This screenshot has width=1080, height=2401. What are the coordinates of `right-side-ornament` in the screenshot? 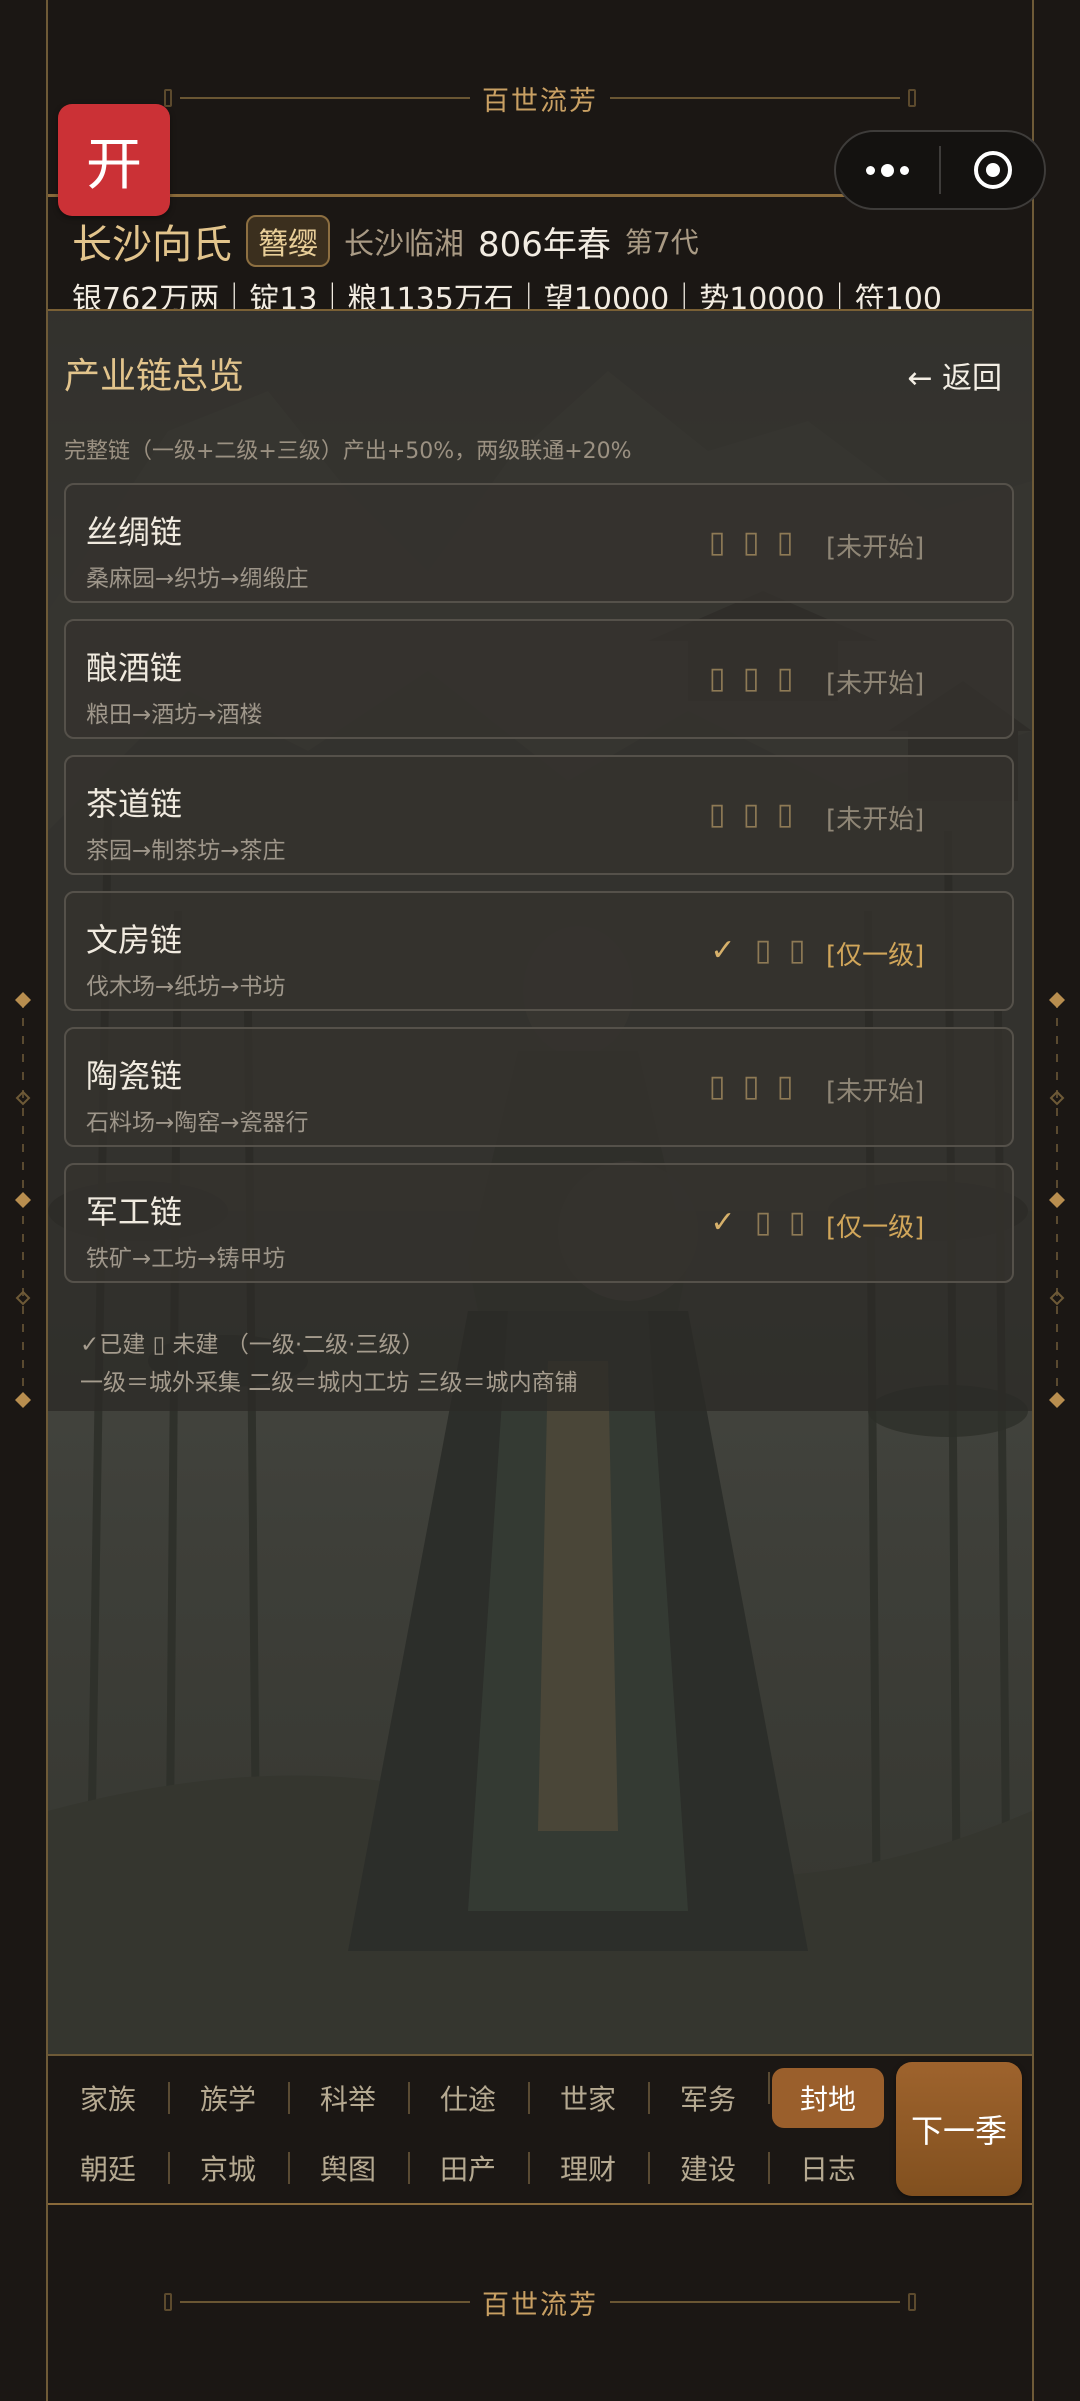 It's located at (1057, 1200).